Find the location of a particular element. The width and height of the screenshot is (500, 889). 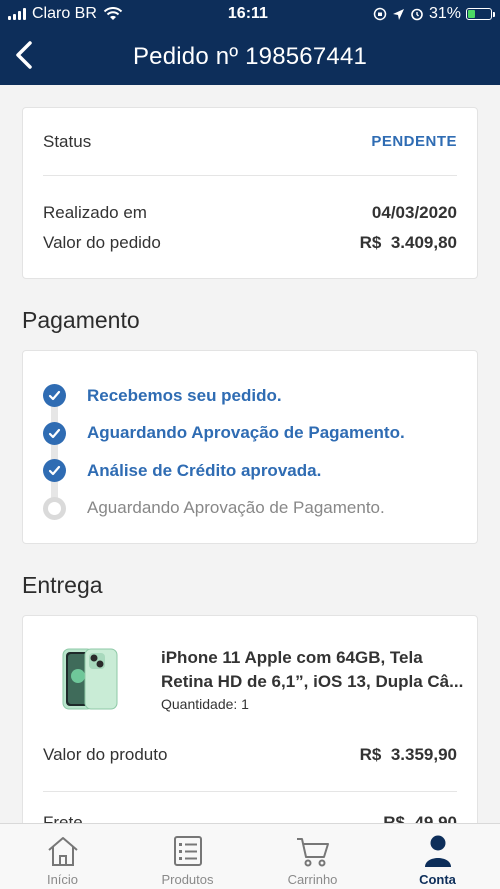

signal-icon is located at coordinates (17, 14).